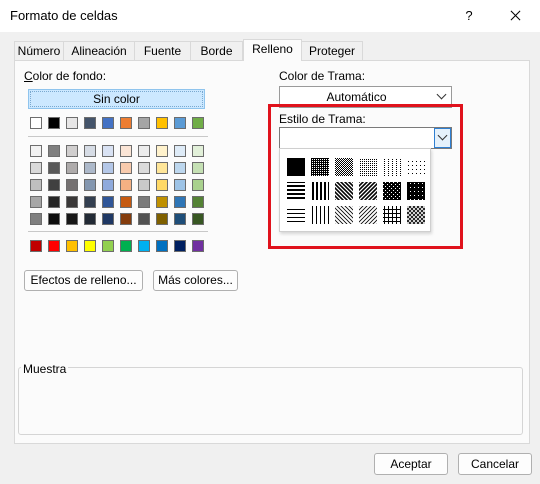  Describe the element at coordinates (118, 136) in the screenshot. I see `palette-divider` at that location.